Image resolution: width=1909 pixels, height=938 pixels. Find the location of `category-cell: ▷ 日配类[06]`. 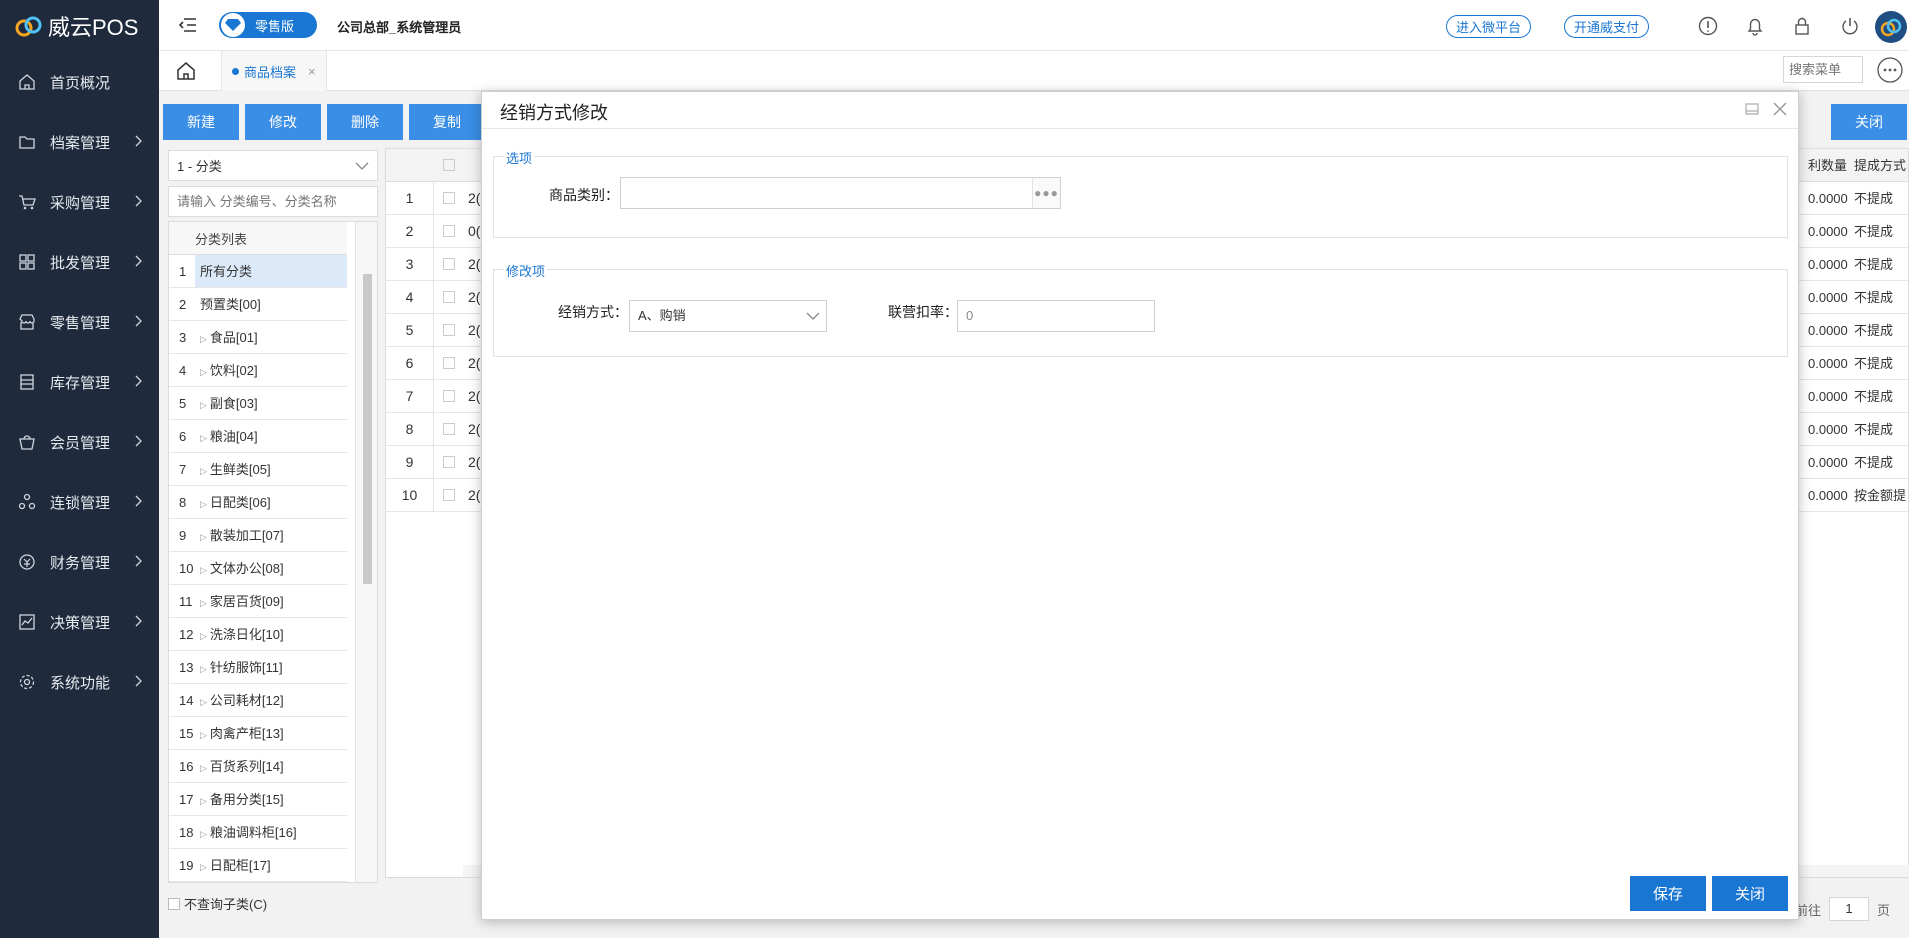

category-cell: ▷ 日配类[06] is located at coordinates (271, 502).